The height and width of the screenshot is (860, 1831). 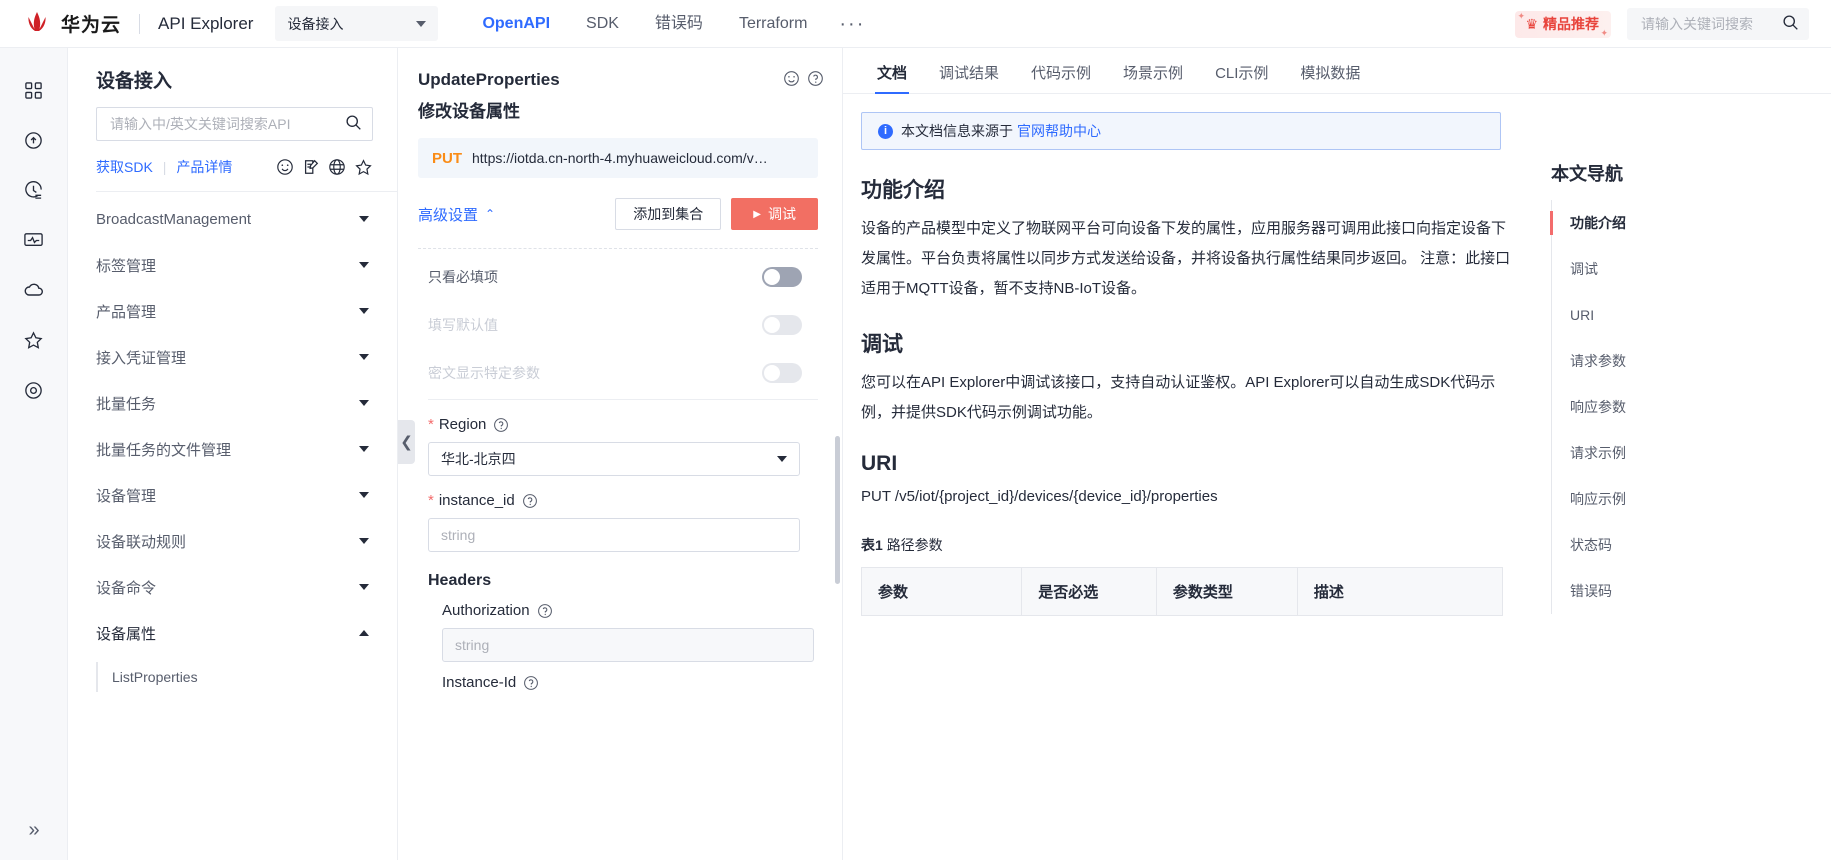 I want to click on tab-openapi: OpenAPI, so click(x=516, y=24).